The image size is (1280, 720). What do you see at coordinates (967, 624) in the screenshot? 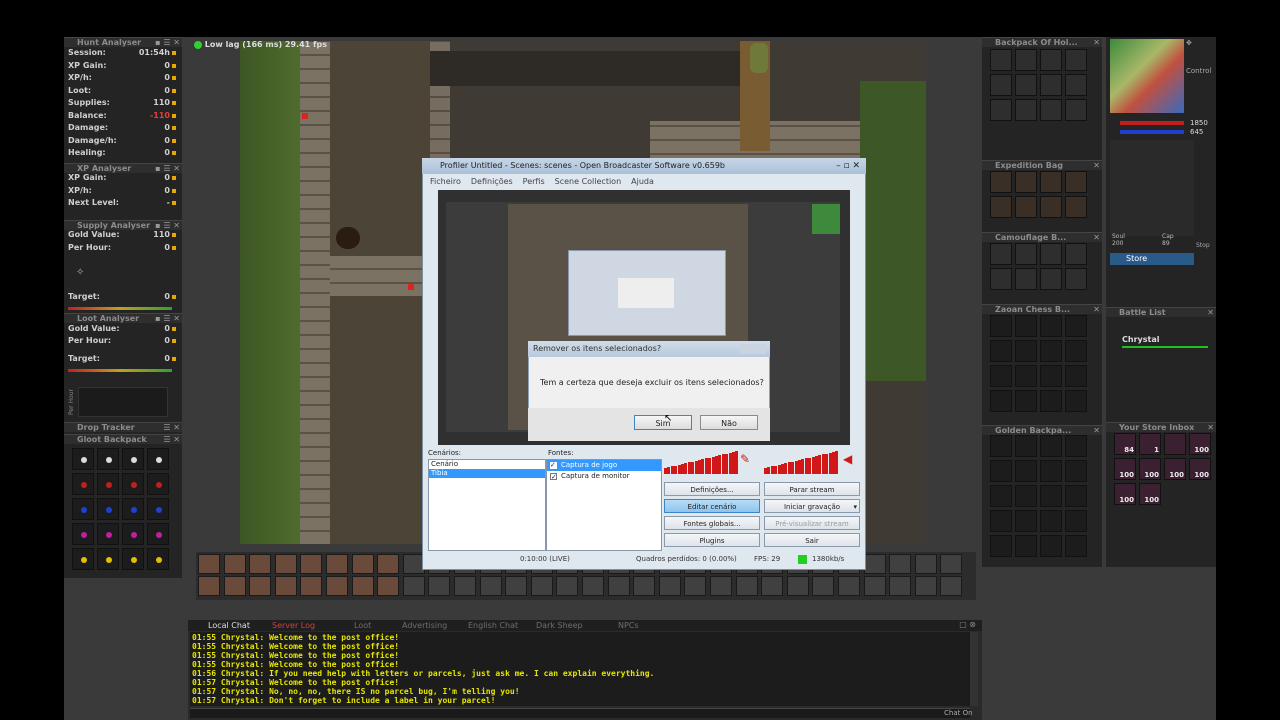
I see `chat-window-controls-icon: ▢ ⊗` at bounding box center [967, 624].